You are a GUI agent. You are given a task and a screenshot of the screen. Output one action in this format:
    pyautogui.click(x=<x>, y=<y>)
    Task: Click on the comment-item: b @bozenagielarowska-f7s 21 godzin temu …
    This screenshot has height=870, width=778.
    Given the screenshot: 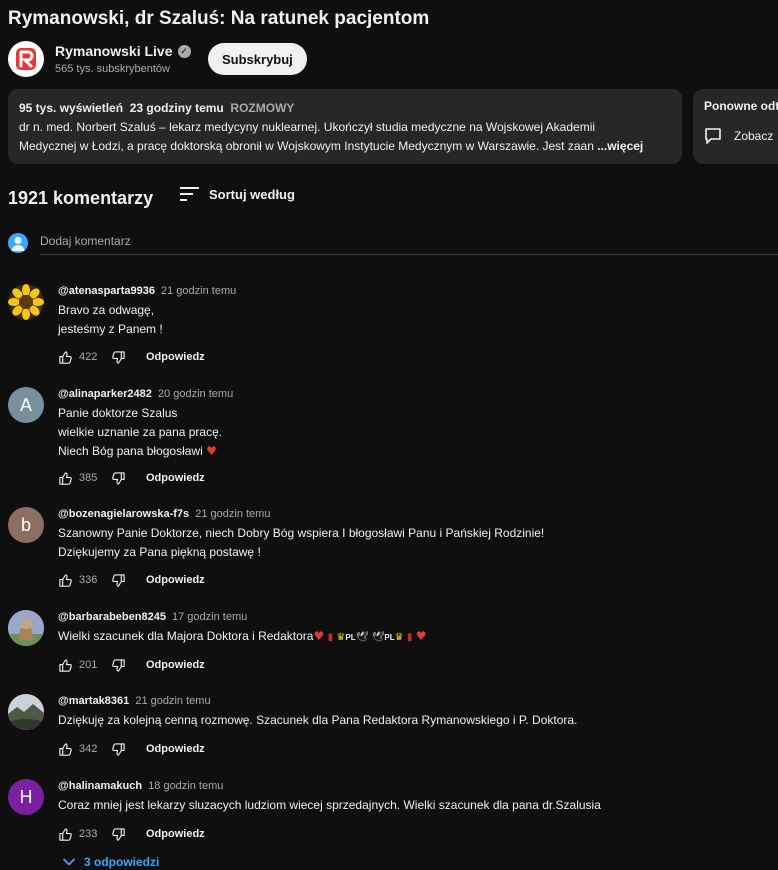 What is the action you would take?
    pyautogui.click(x=393, y=547)
    